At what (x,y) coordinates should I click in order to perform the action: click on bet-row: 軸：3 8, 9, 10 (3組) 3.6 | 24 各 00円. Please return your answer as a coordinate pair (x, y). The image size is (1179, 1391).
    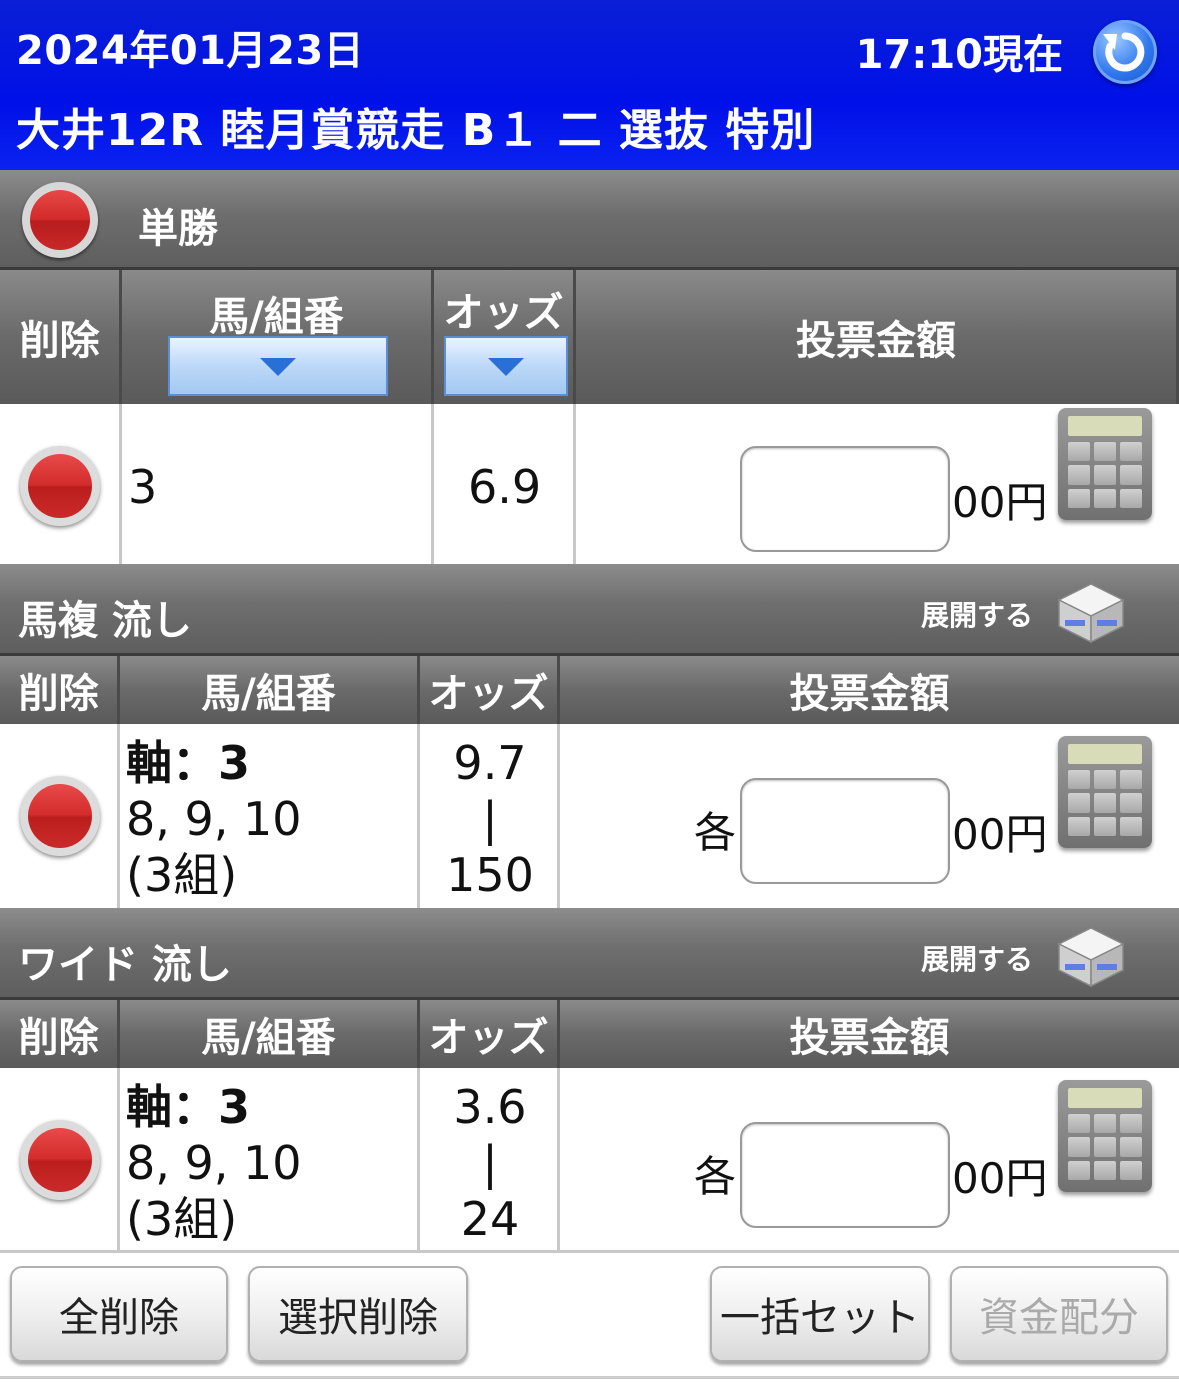
    Looking at the image, I should click on (589, 1160).